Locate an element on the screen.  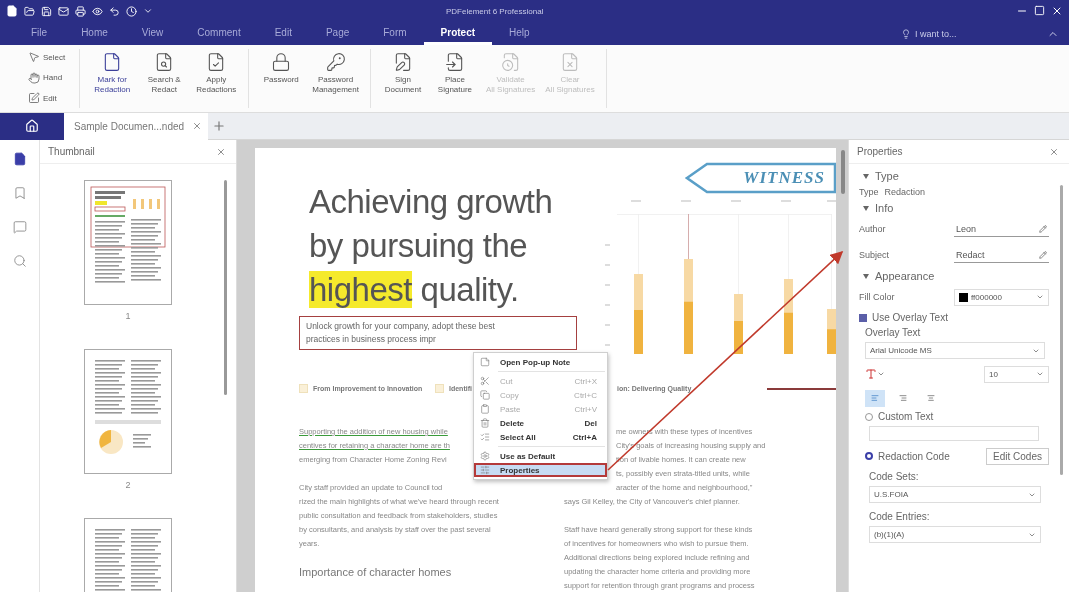
ribbon-button: Sign Document is located at coordinates (402, 78).